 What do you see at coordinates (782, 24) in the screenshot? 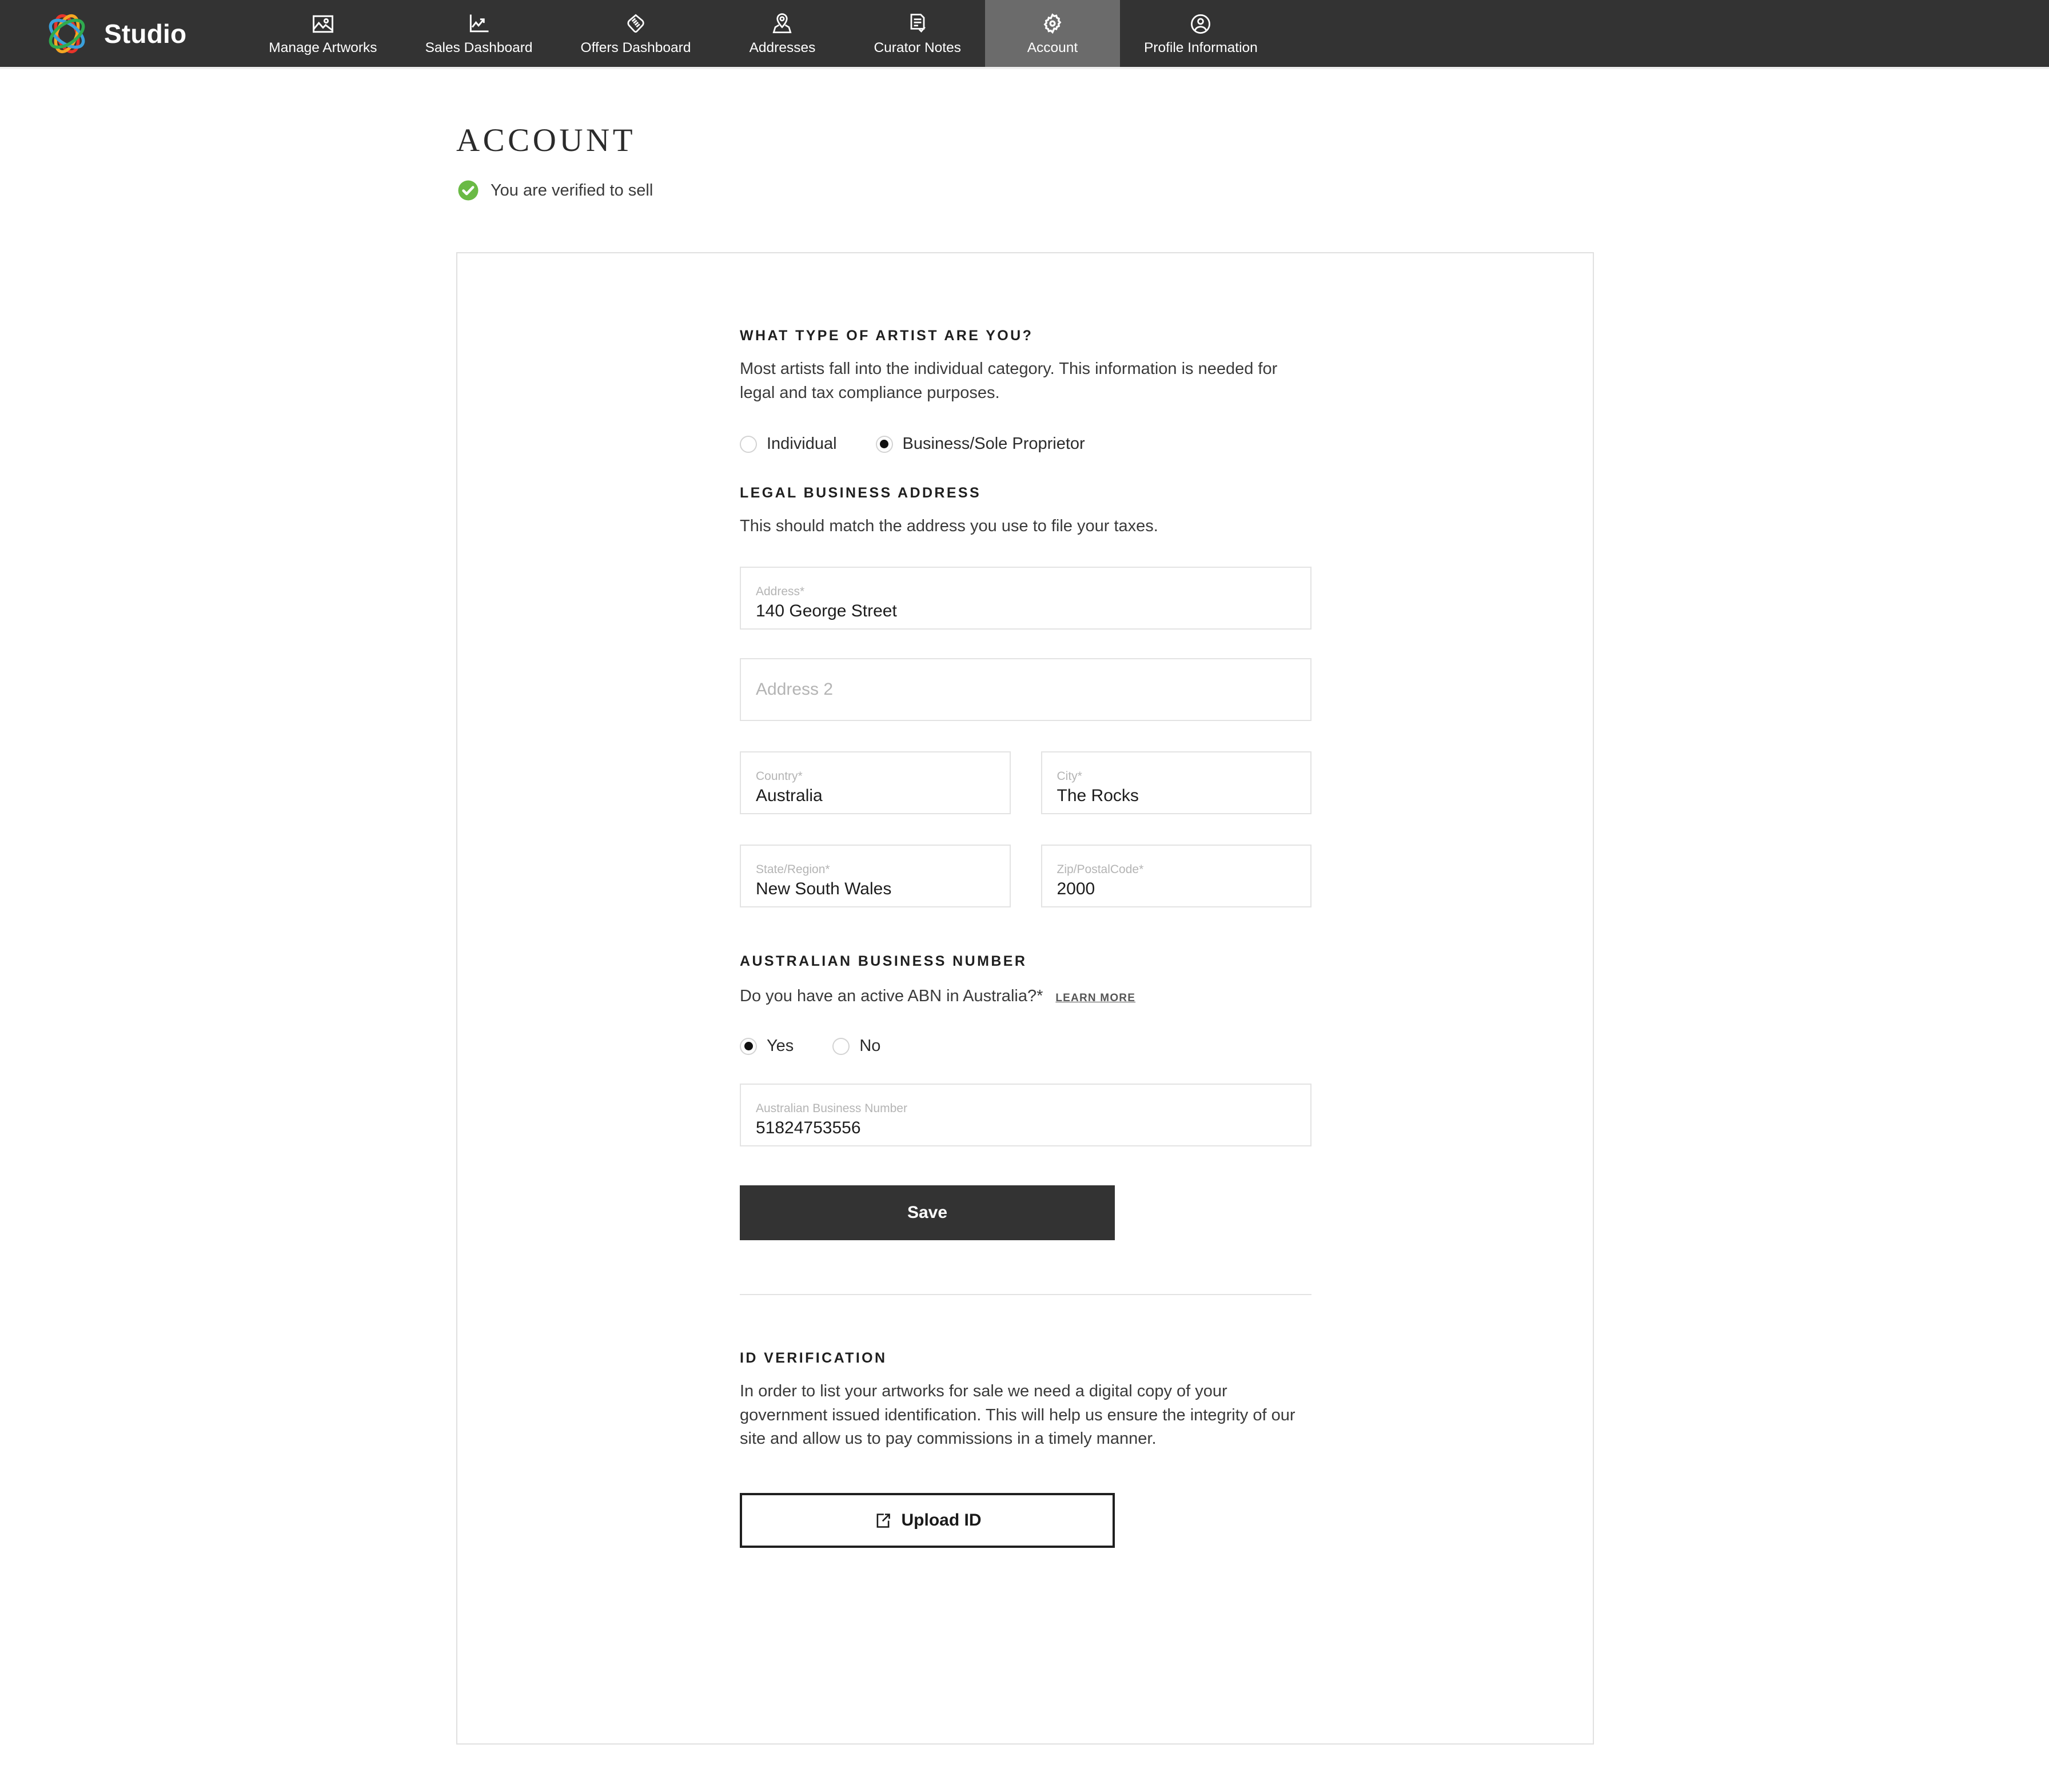
I see `map-pin-icon` at bounding box center [782, 24].